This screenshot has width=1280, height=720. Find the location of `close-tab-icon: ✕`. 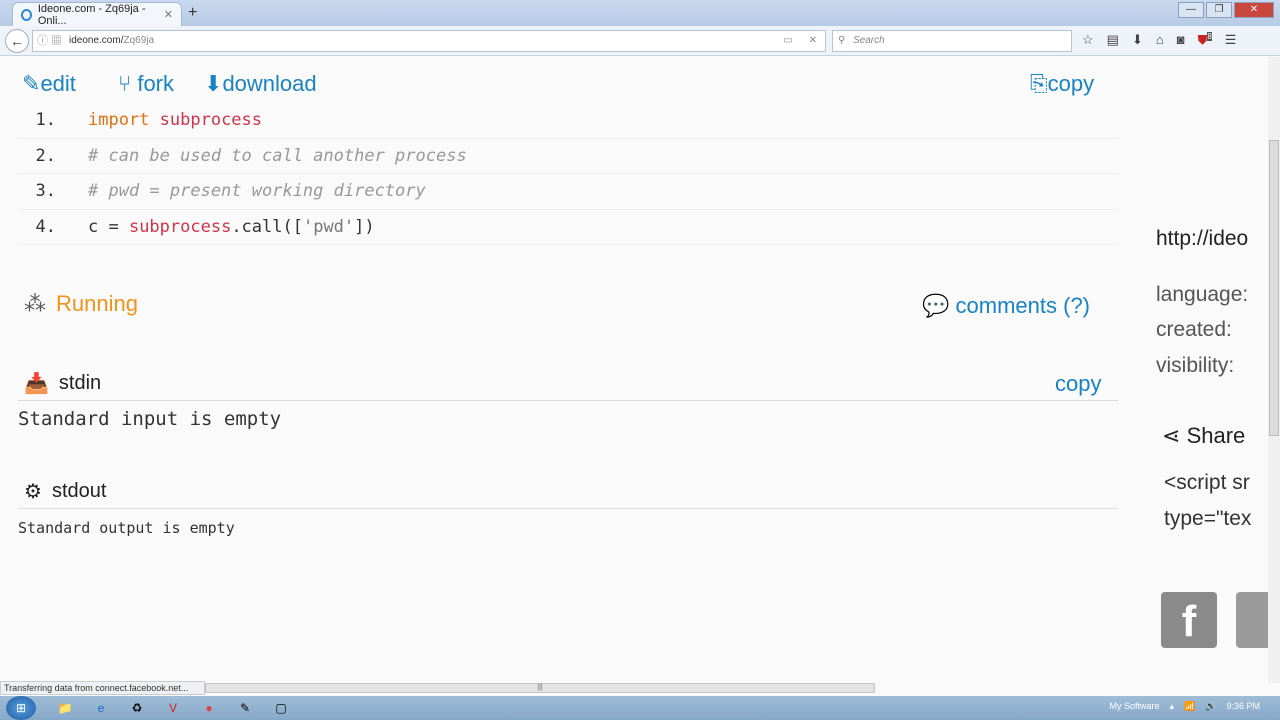

close-tab-icon: ✕ is located at coordinates (168, 14).